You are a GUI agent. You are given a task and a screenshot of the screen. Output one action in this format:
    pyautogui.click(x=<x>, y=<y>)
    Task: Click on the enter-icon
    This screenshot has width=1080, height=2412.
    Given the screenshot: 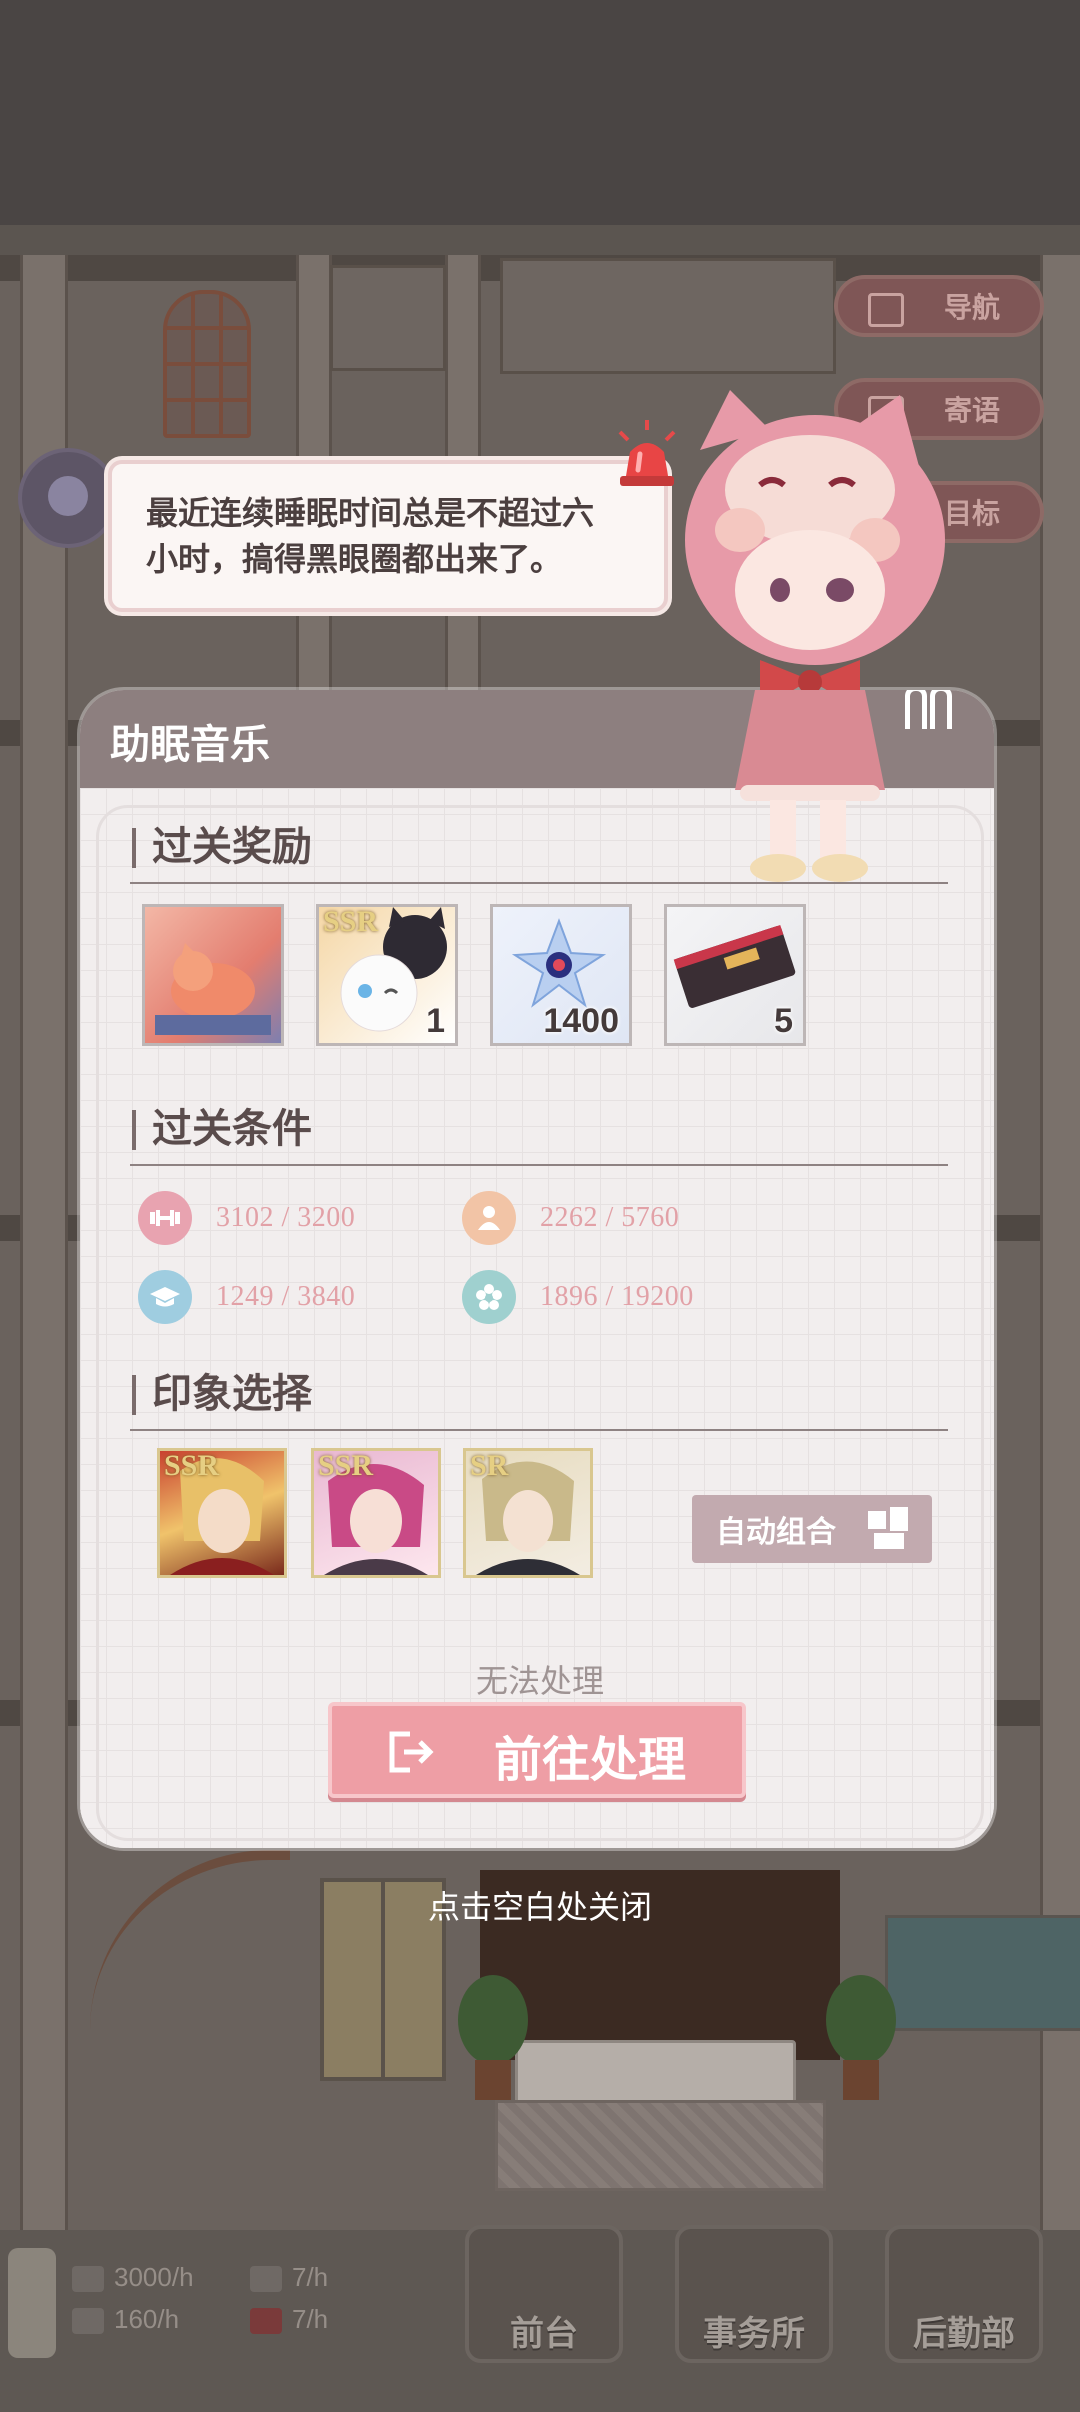 What is the action you would take?
    pyautogui.click(x=411, y=1752)
    